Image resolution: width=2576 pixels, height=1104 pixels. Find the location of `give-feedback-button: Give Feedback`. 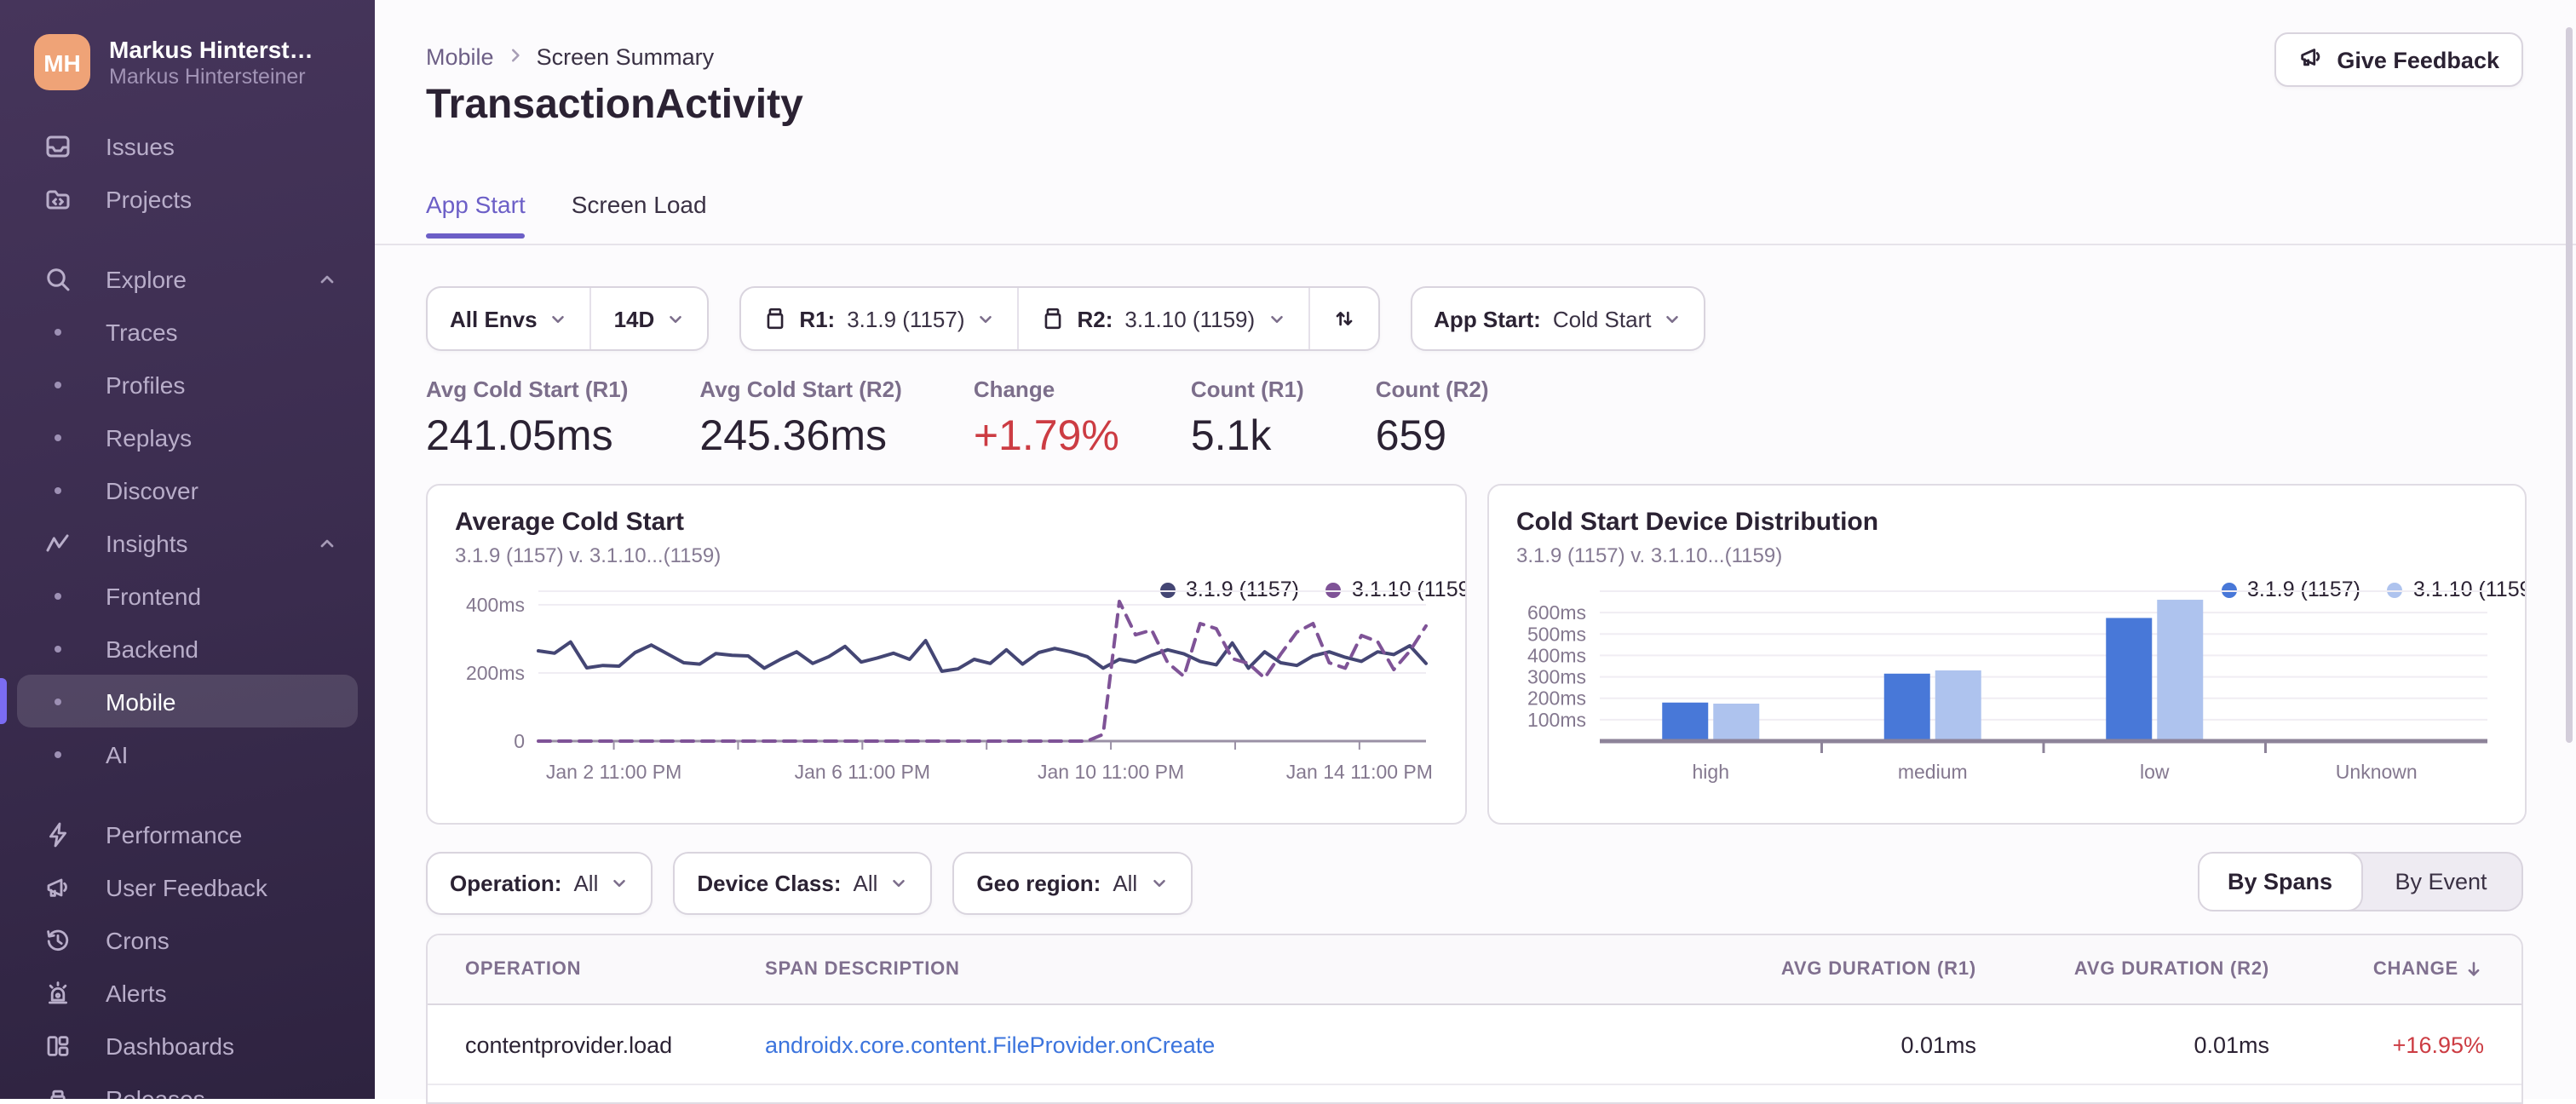

give-feedback-button: Give Feedback is located at coordinates (2399, 60).